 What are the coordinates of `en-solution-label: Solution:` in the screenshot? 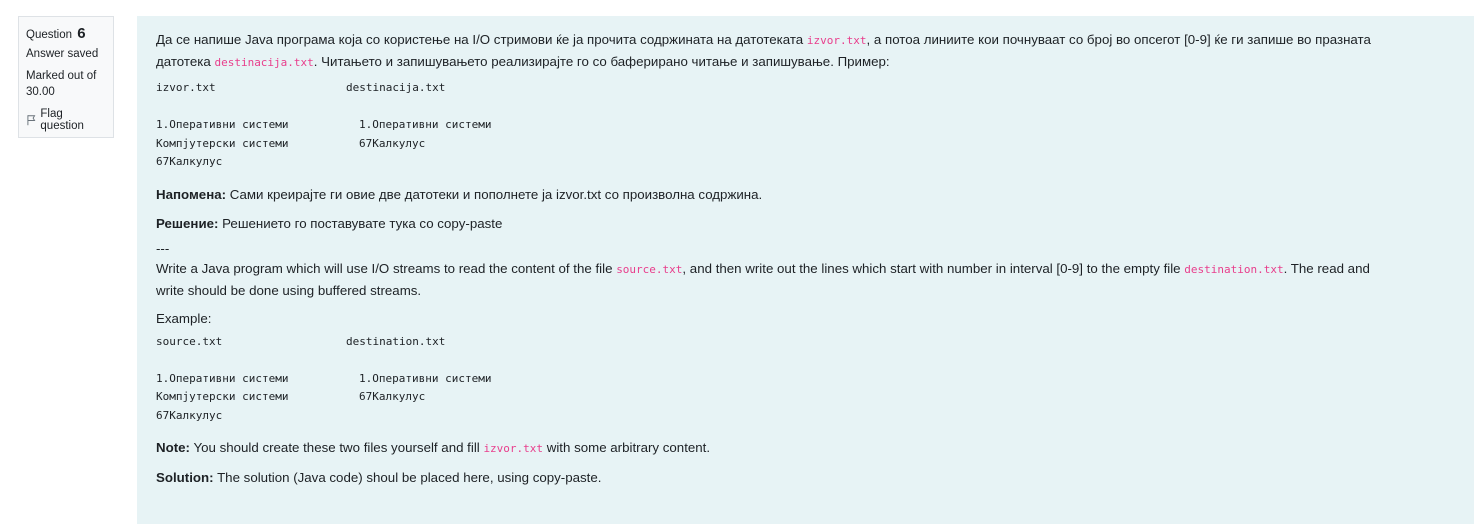 It's located at (185, 477).